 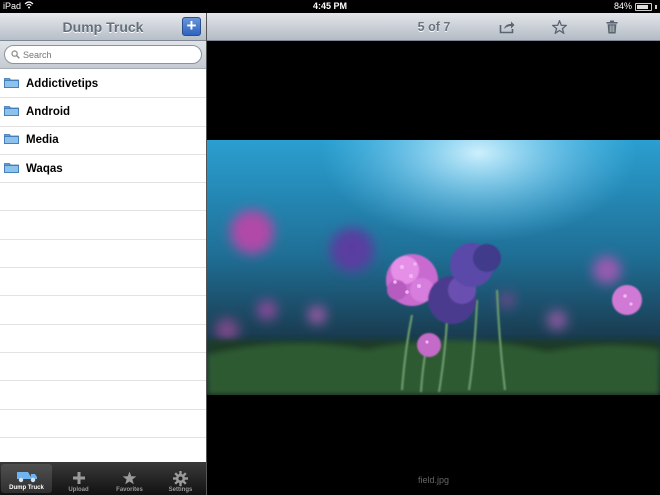 What do you see at coordinates (26, 488) in the screenshot?
I see `tab-label: Dump Truck` at bounding box center [26, 488].